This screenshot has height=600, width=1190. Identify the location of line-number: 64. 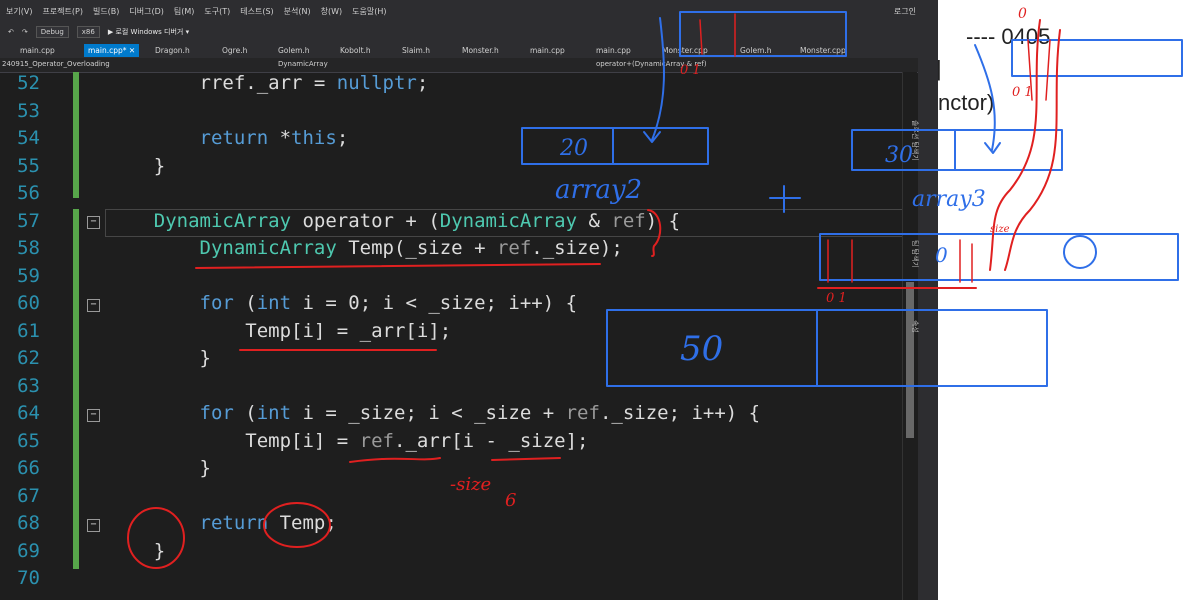
(28, 413).